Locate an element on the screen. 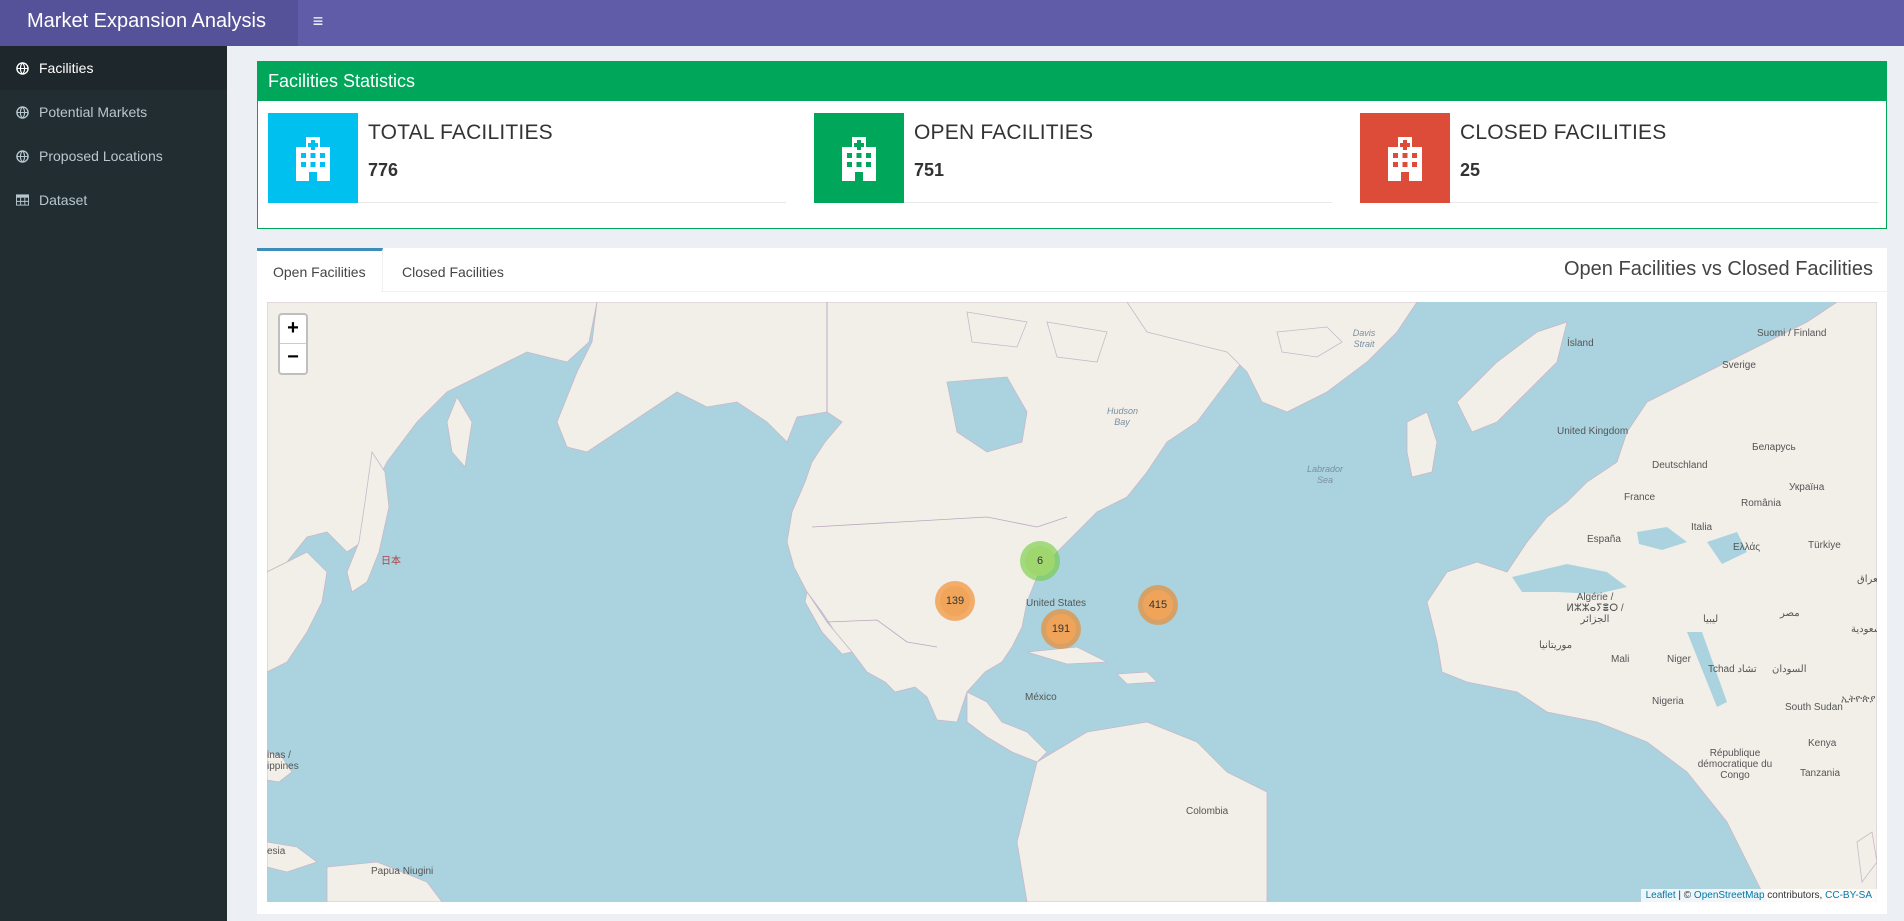 Image resolution: width=1904 pixels, height=921 pixels. map-label: السعودية is located at coordinates (1864, 629).